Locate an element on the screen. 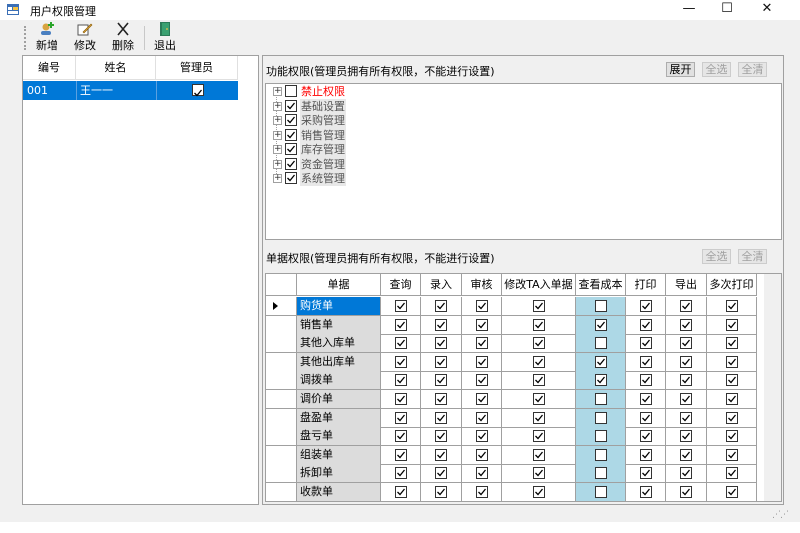 The image size is (800, 533). column-header: 查看成本 is located at coordinates (601, 285).